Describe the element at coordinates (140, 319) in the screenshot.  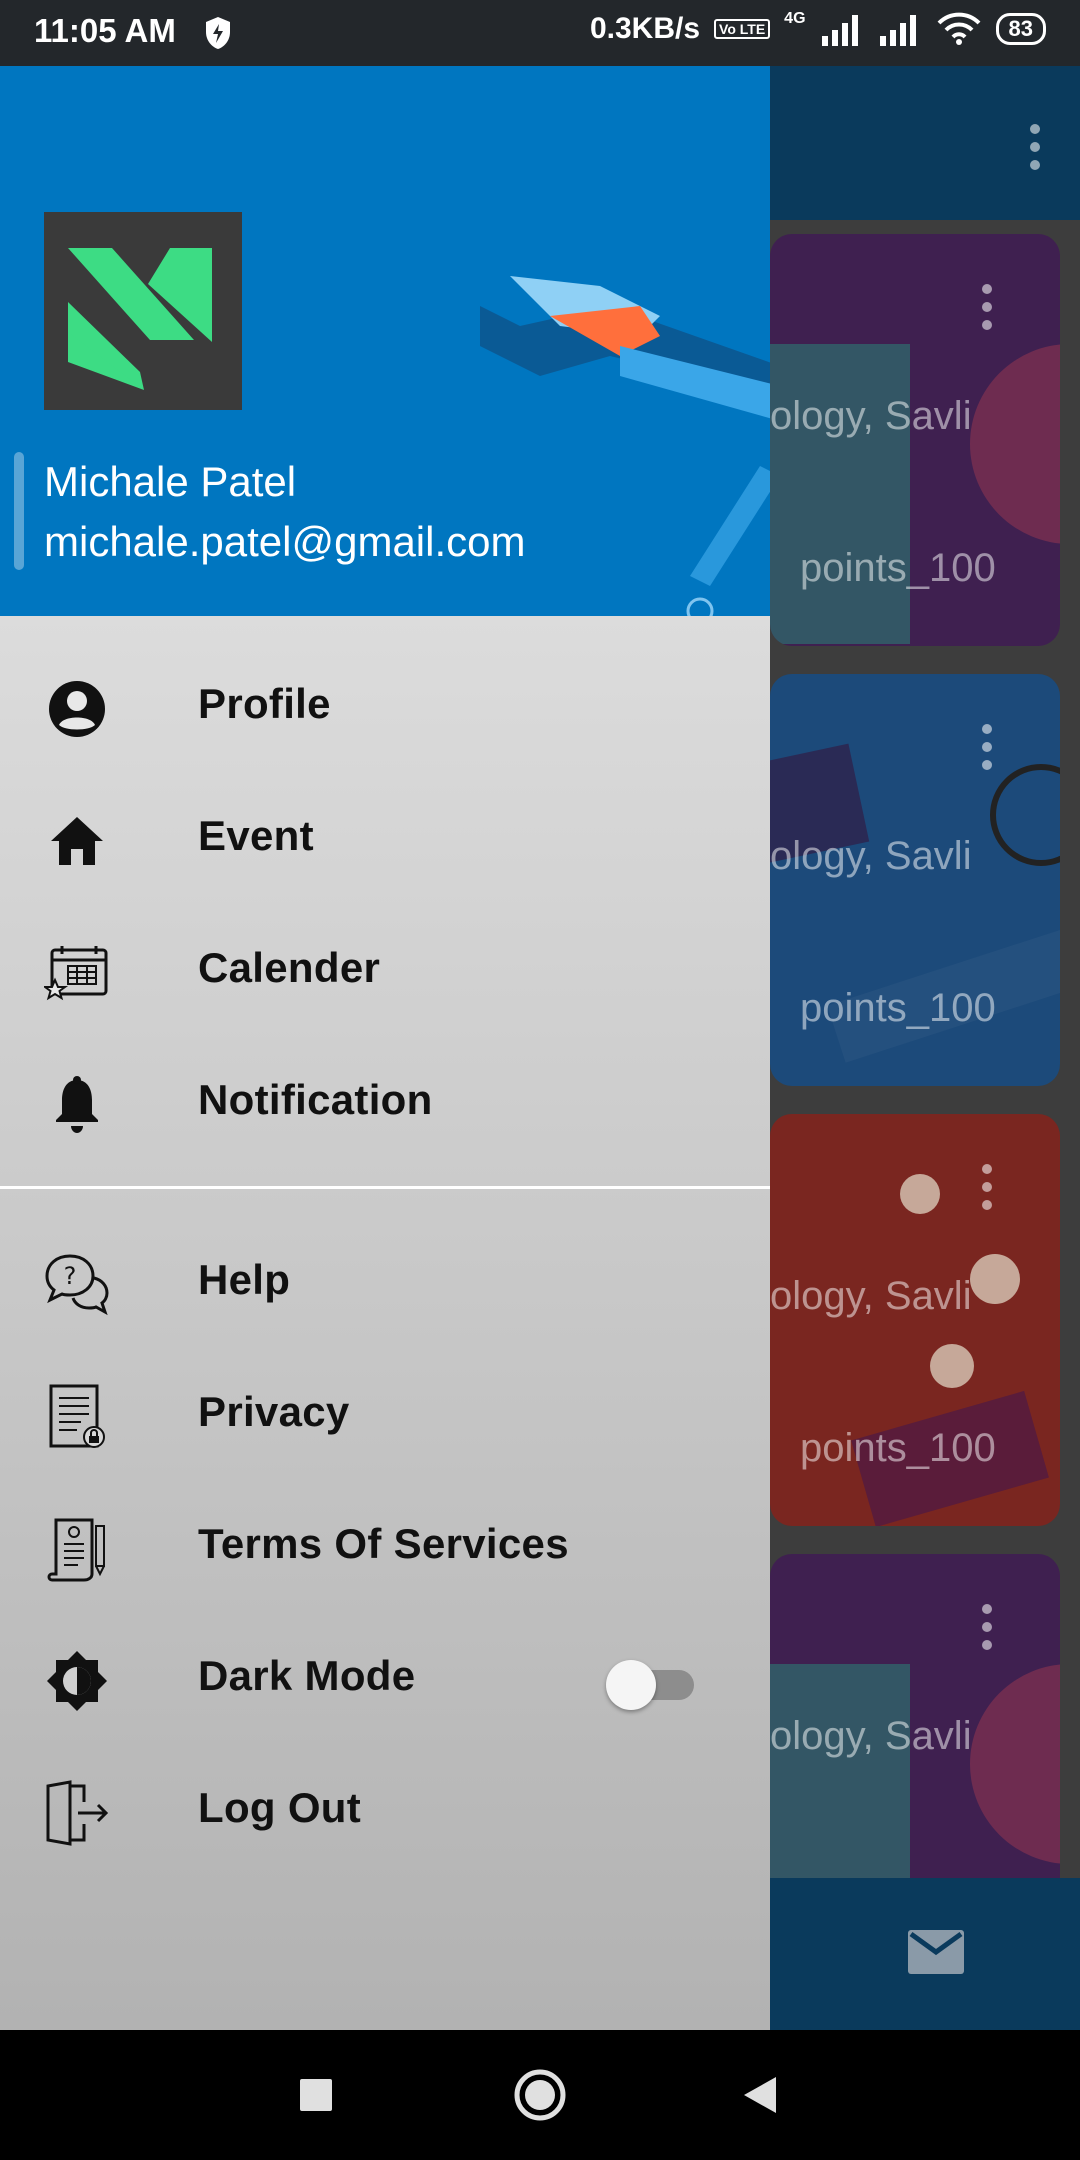
I see `logo-icon` at that location.